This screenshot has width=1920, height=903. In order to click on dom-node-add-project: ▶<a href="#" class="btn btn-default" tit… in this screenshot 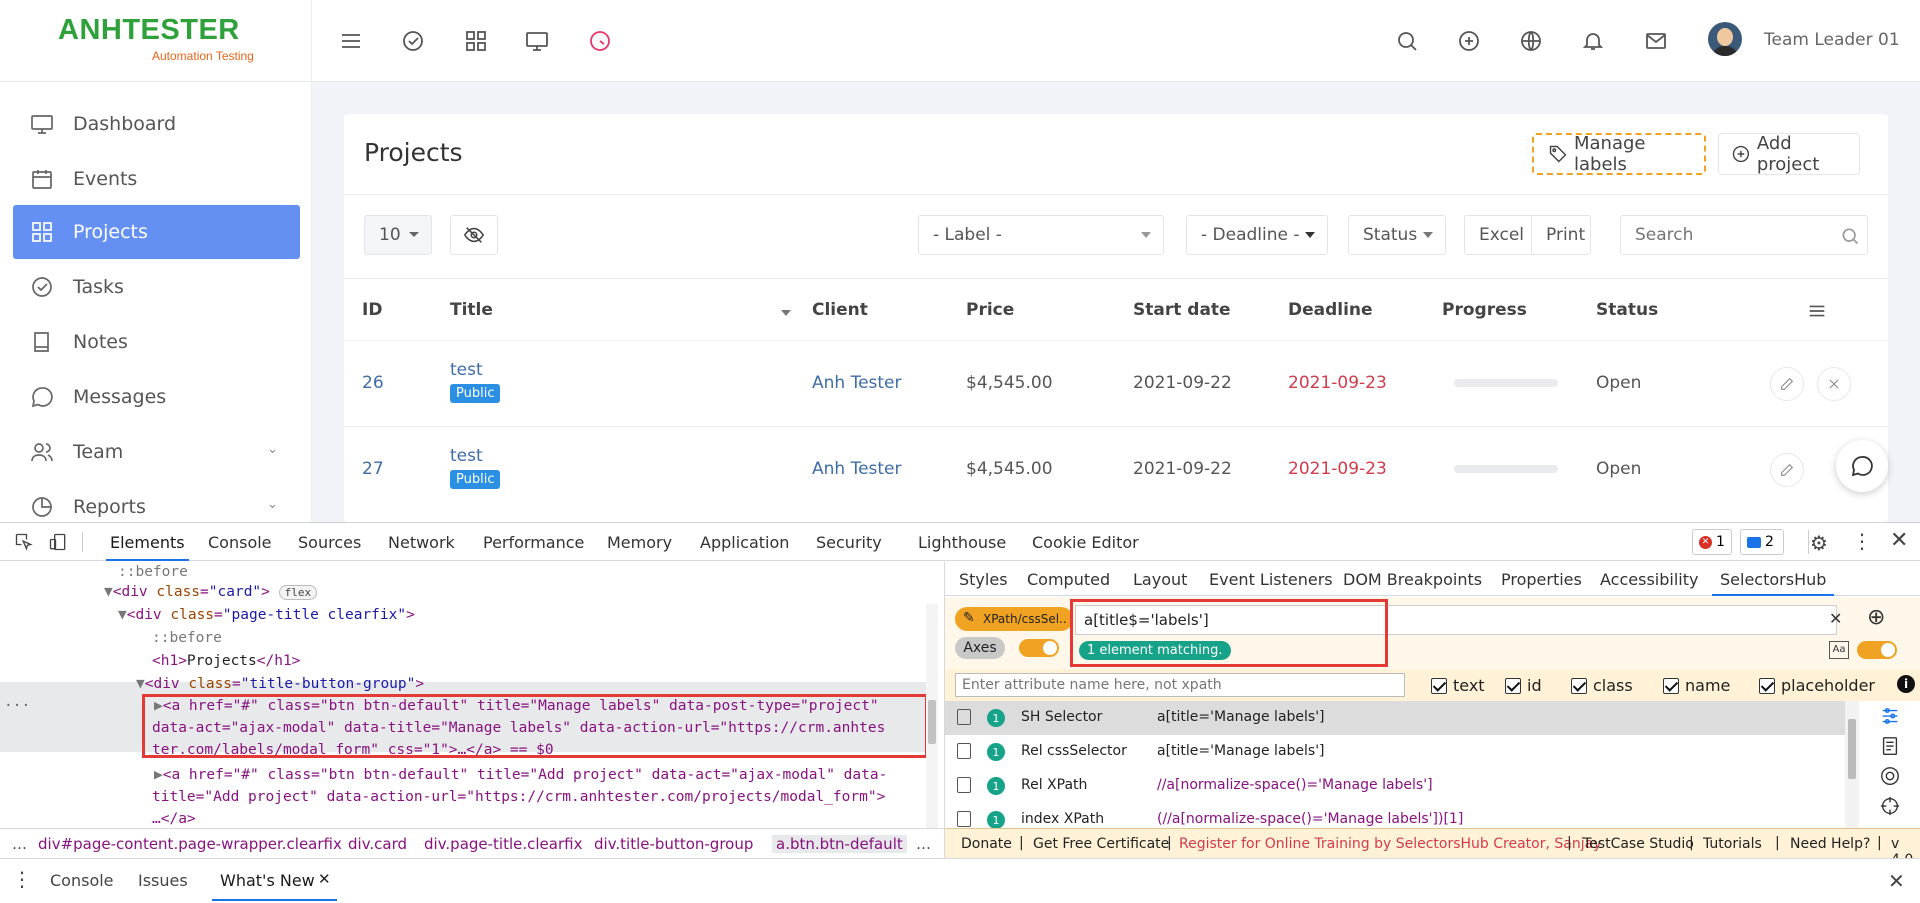, I will do `click(520, 775)`.